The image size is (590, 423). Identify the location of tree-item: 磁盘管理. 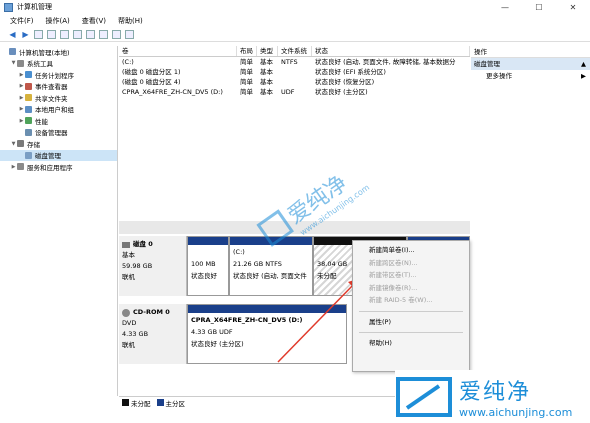
(58, 155).